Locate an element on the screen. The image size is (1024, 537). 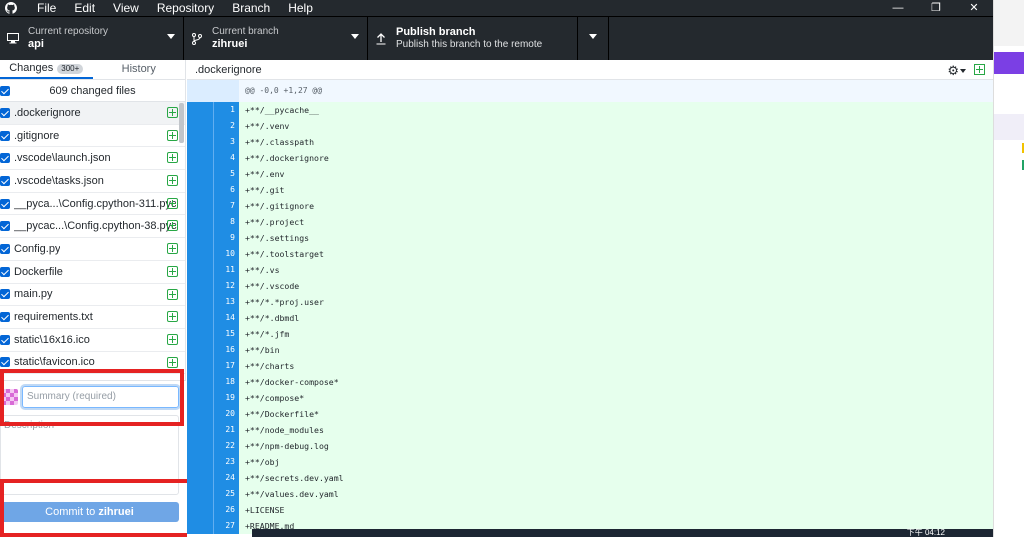
diff-line: 11 +**/.vs is located at coordinates (590, 270).